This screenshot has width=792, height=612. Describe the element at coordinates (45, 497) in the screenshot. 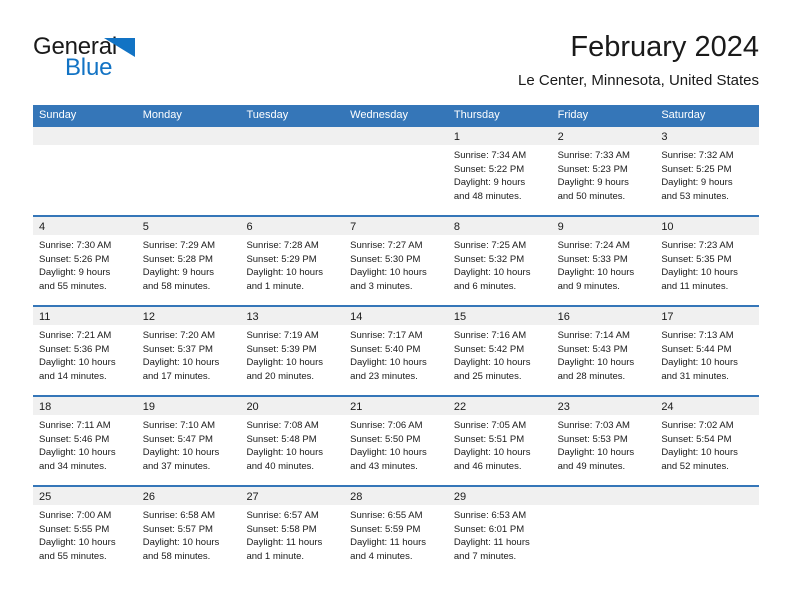

I see `day-number: 25` at that location.